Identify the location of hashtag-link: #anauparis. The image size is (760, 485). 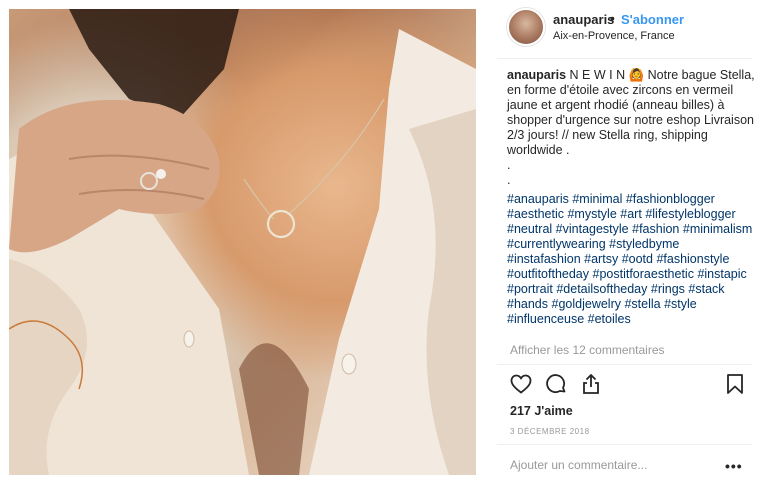
(538, 199).